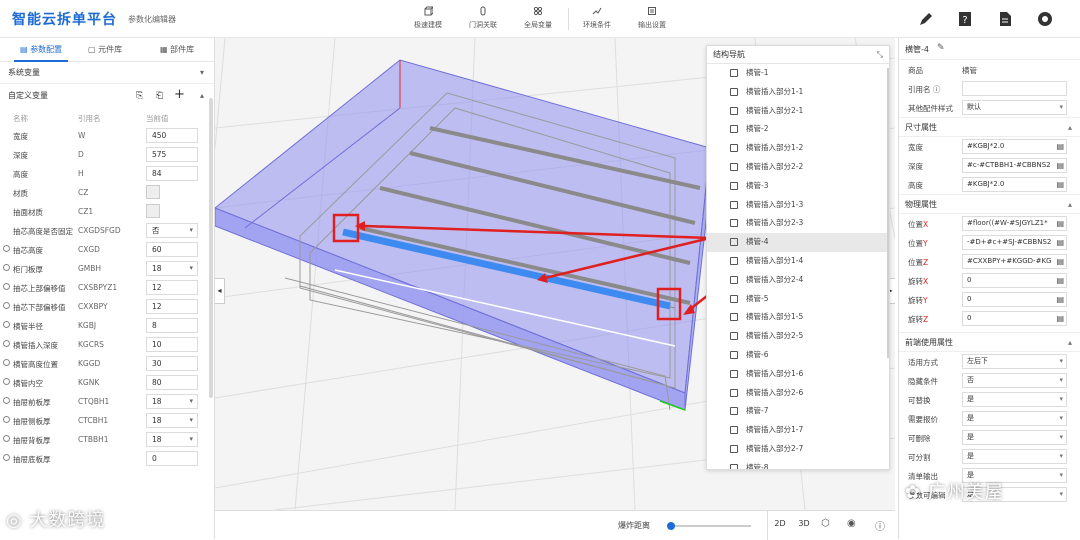  What do you see at coordinates (1014, 88) in the screenshot?
I see `property-field` at bounding box center [1014, 88].